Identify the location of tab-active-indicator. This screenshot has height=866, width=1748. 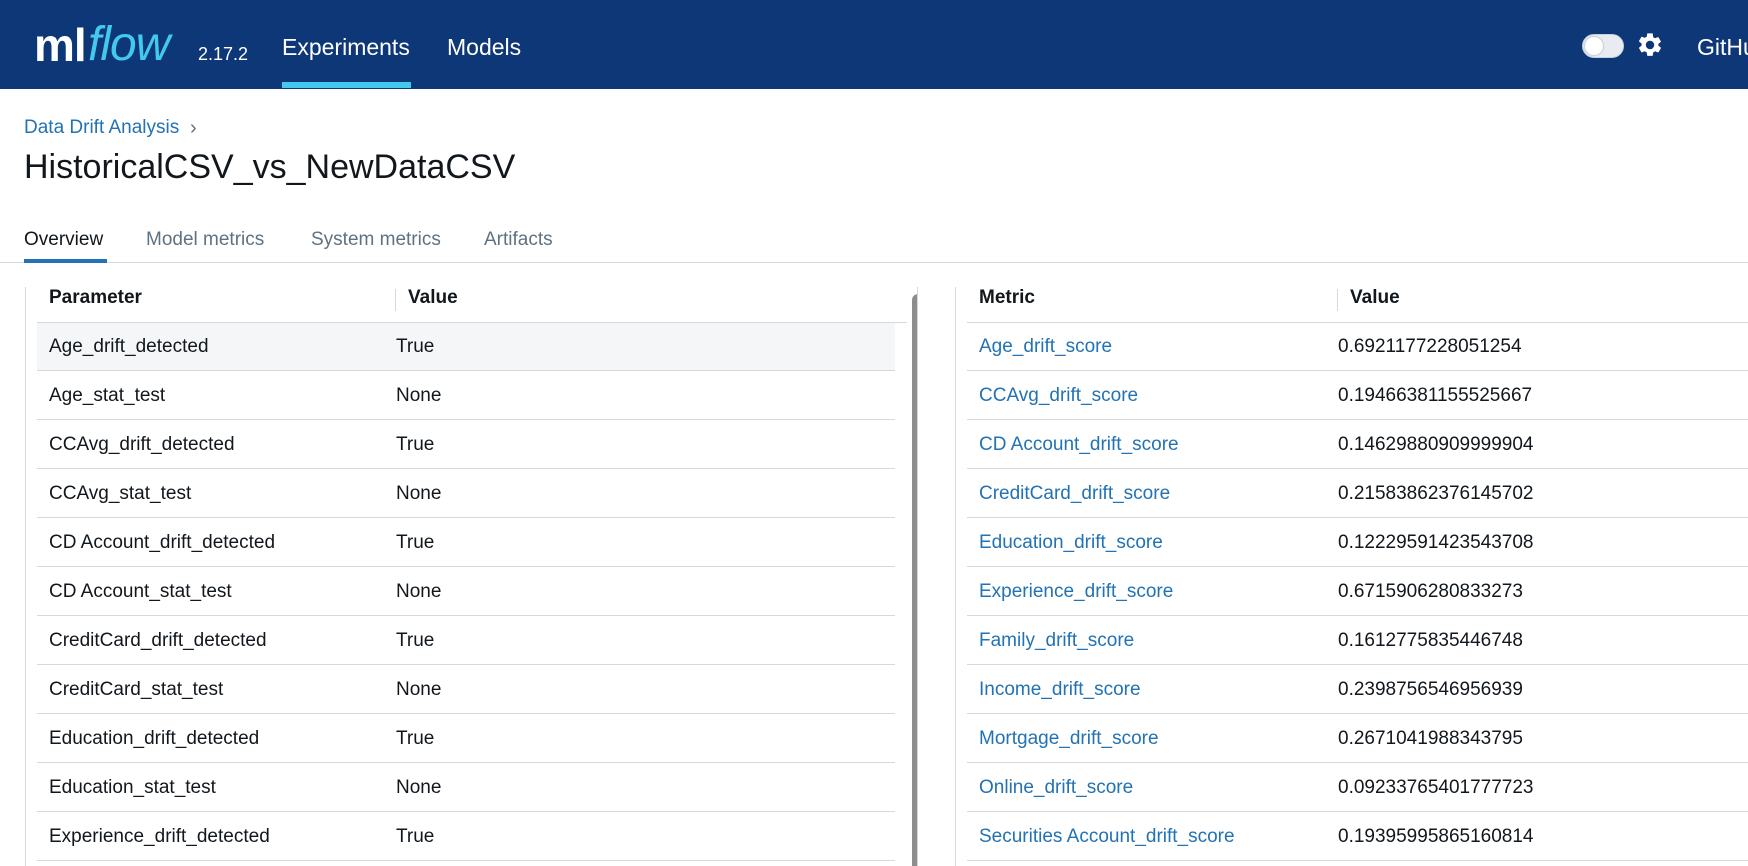
(65, 261).